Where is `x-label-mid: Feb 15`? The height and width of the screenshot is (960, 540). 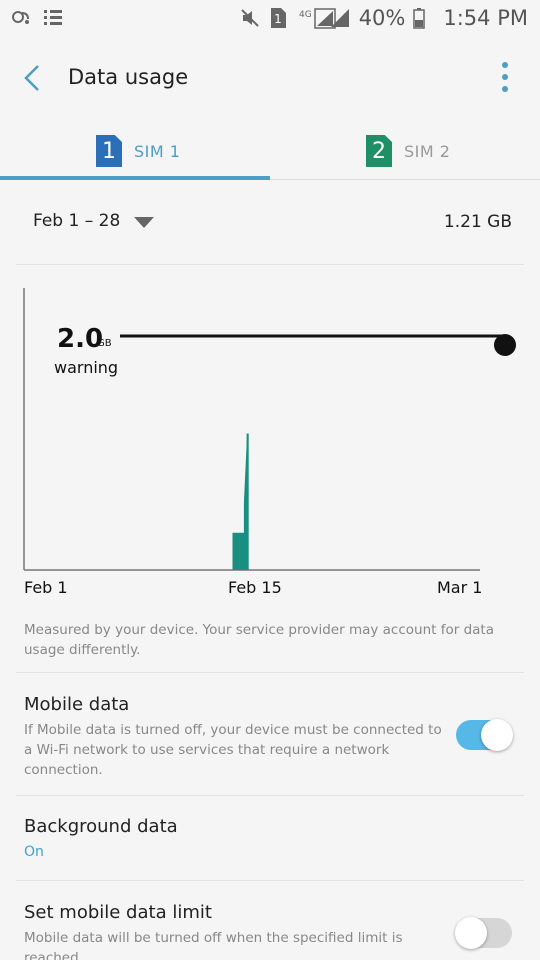 x-label-mid: Feb 15 is located at coordinates (255, 587).